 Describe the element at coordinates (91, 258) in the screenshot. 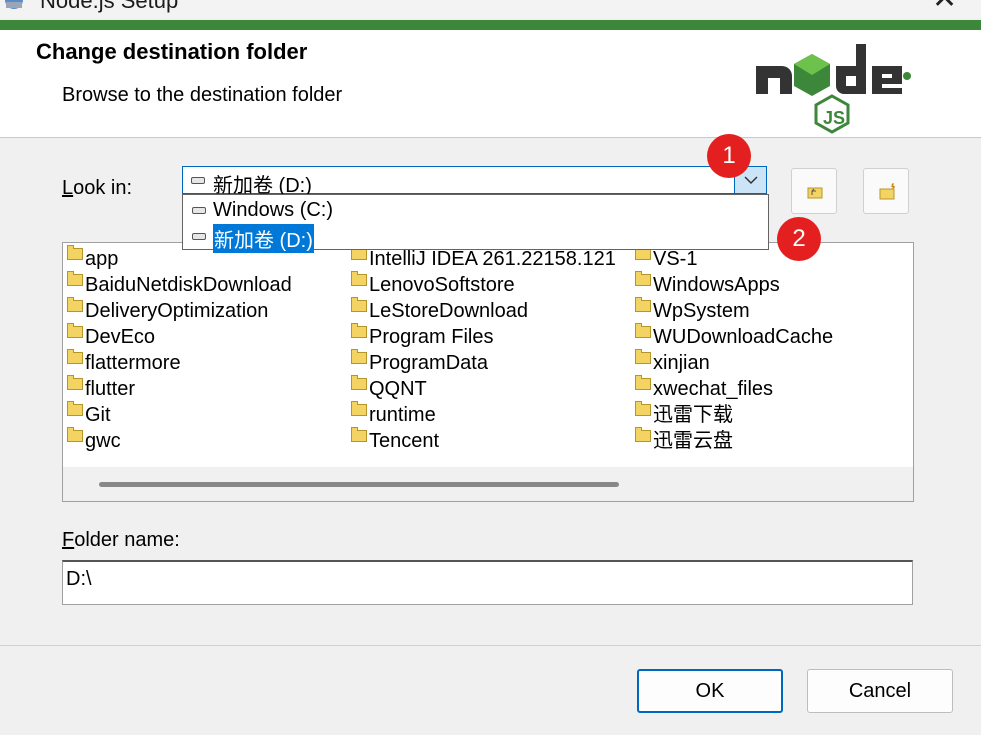

I see `list-item: app` at that location.